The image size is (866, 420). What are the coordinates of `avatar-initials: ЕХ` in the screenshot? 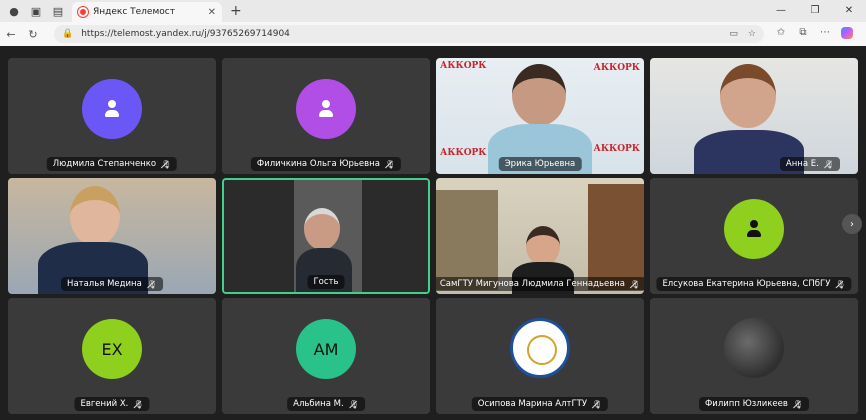 It's located at (112, 349).